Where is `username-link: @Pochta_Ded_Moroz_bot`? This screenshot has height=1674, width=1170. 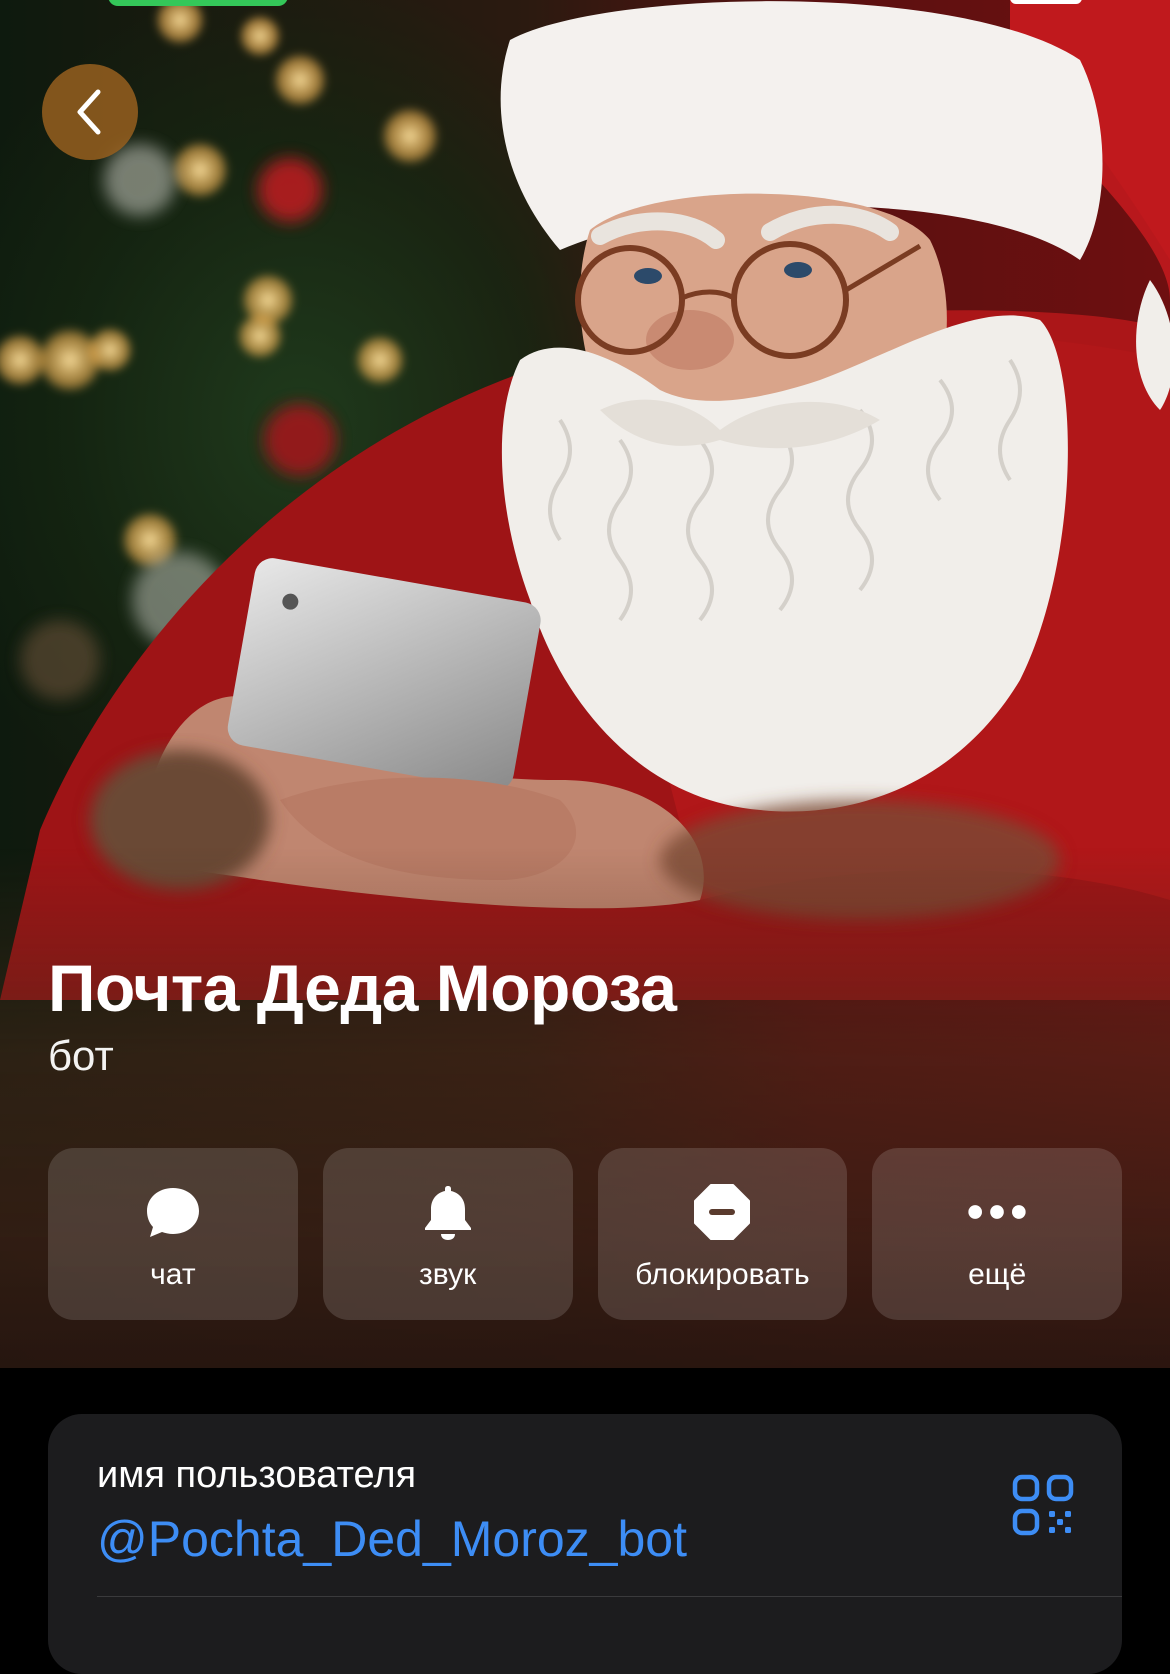
username-link: @Pochta_Ded_Moroz_bot is located at coordinates (392, 1539).